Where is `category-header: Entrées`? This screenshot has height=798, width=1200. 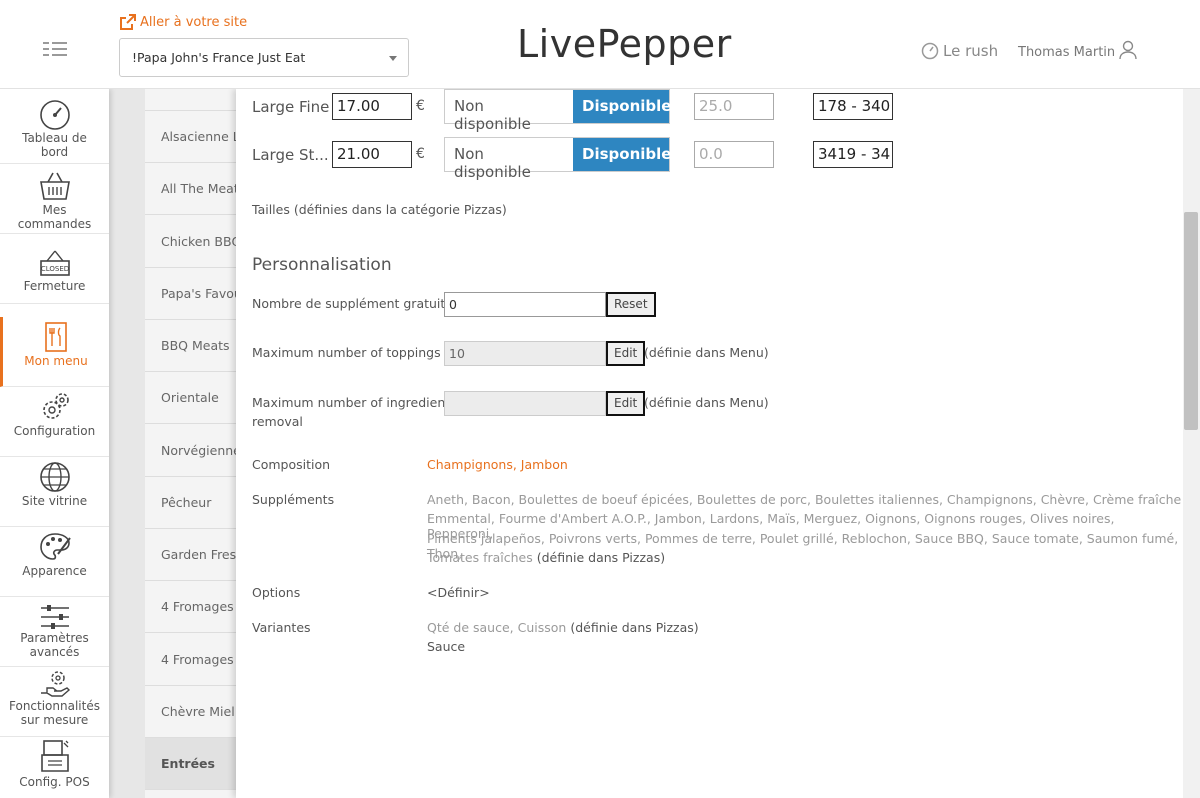
category-header: Entrées is located at coordinates (192, 764).